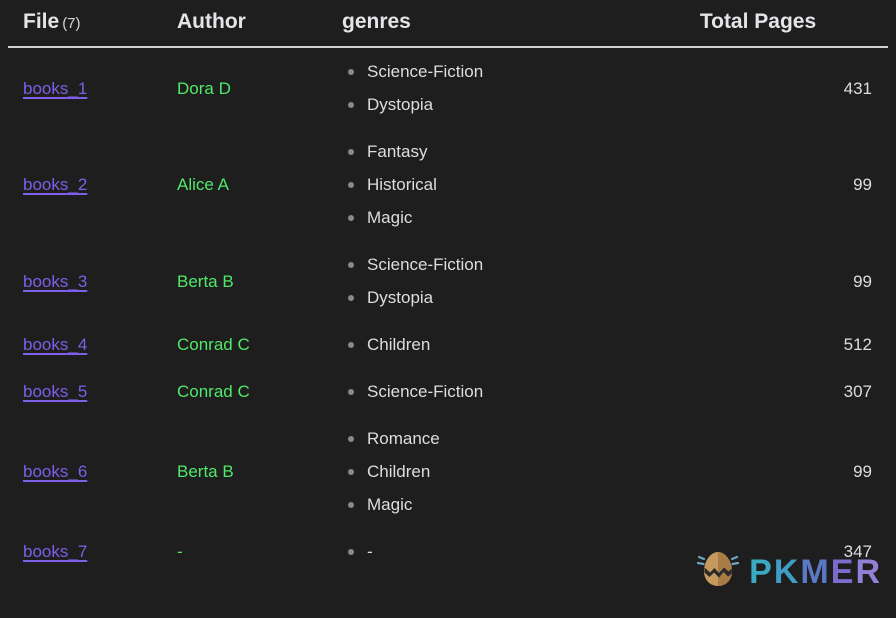  I want to click on genre-list: Romance Children Magic, so click(486, 471).